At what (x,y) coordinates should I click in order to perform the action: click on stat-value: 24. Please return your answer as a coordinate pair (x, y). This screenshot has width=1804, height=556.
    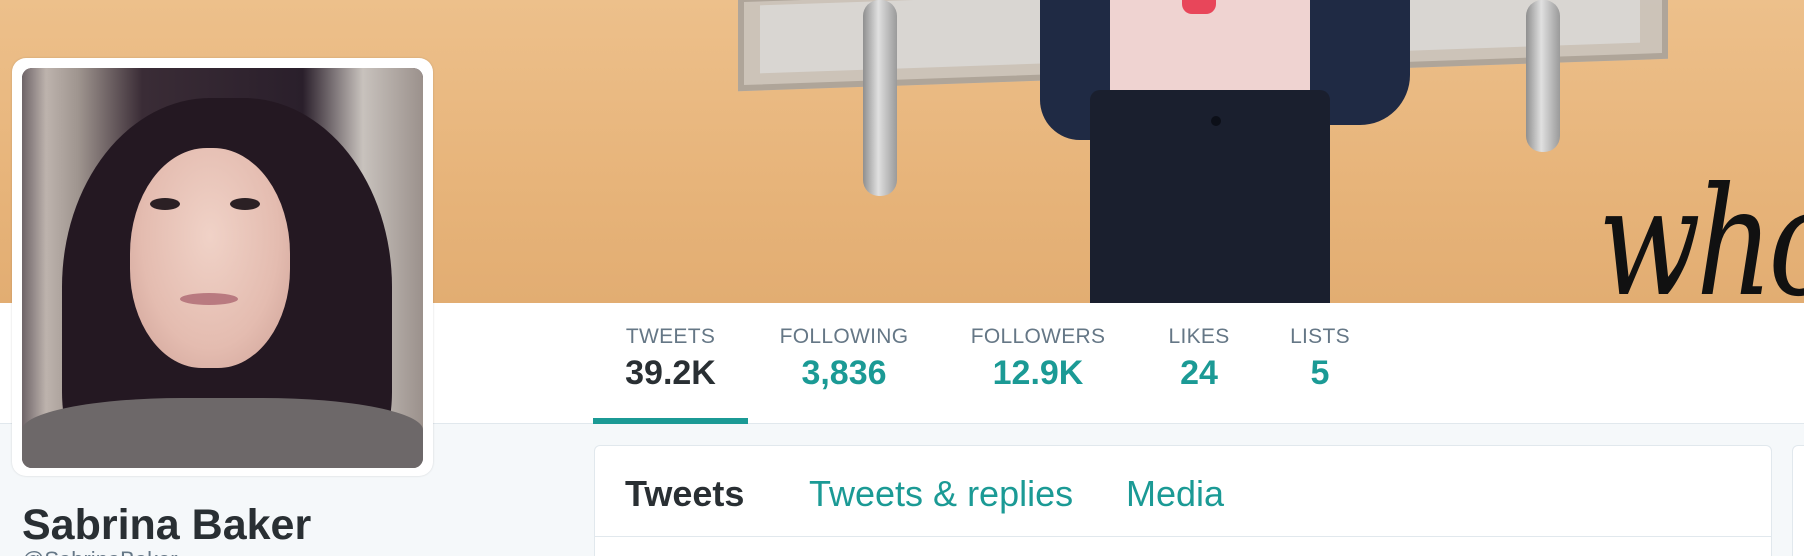
    Looking at the image, I should click on (1199, 373).